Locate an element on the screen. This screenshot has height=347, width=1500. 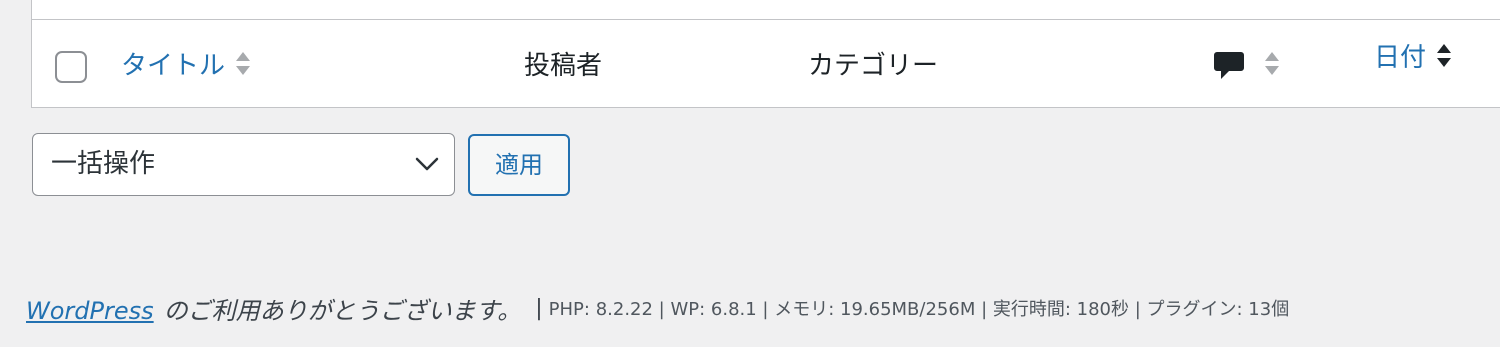
chevron-down-icon is located at coordinates (427, 164).